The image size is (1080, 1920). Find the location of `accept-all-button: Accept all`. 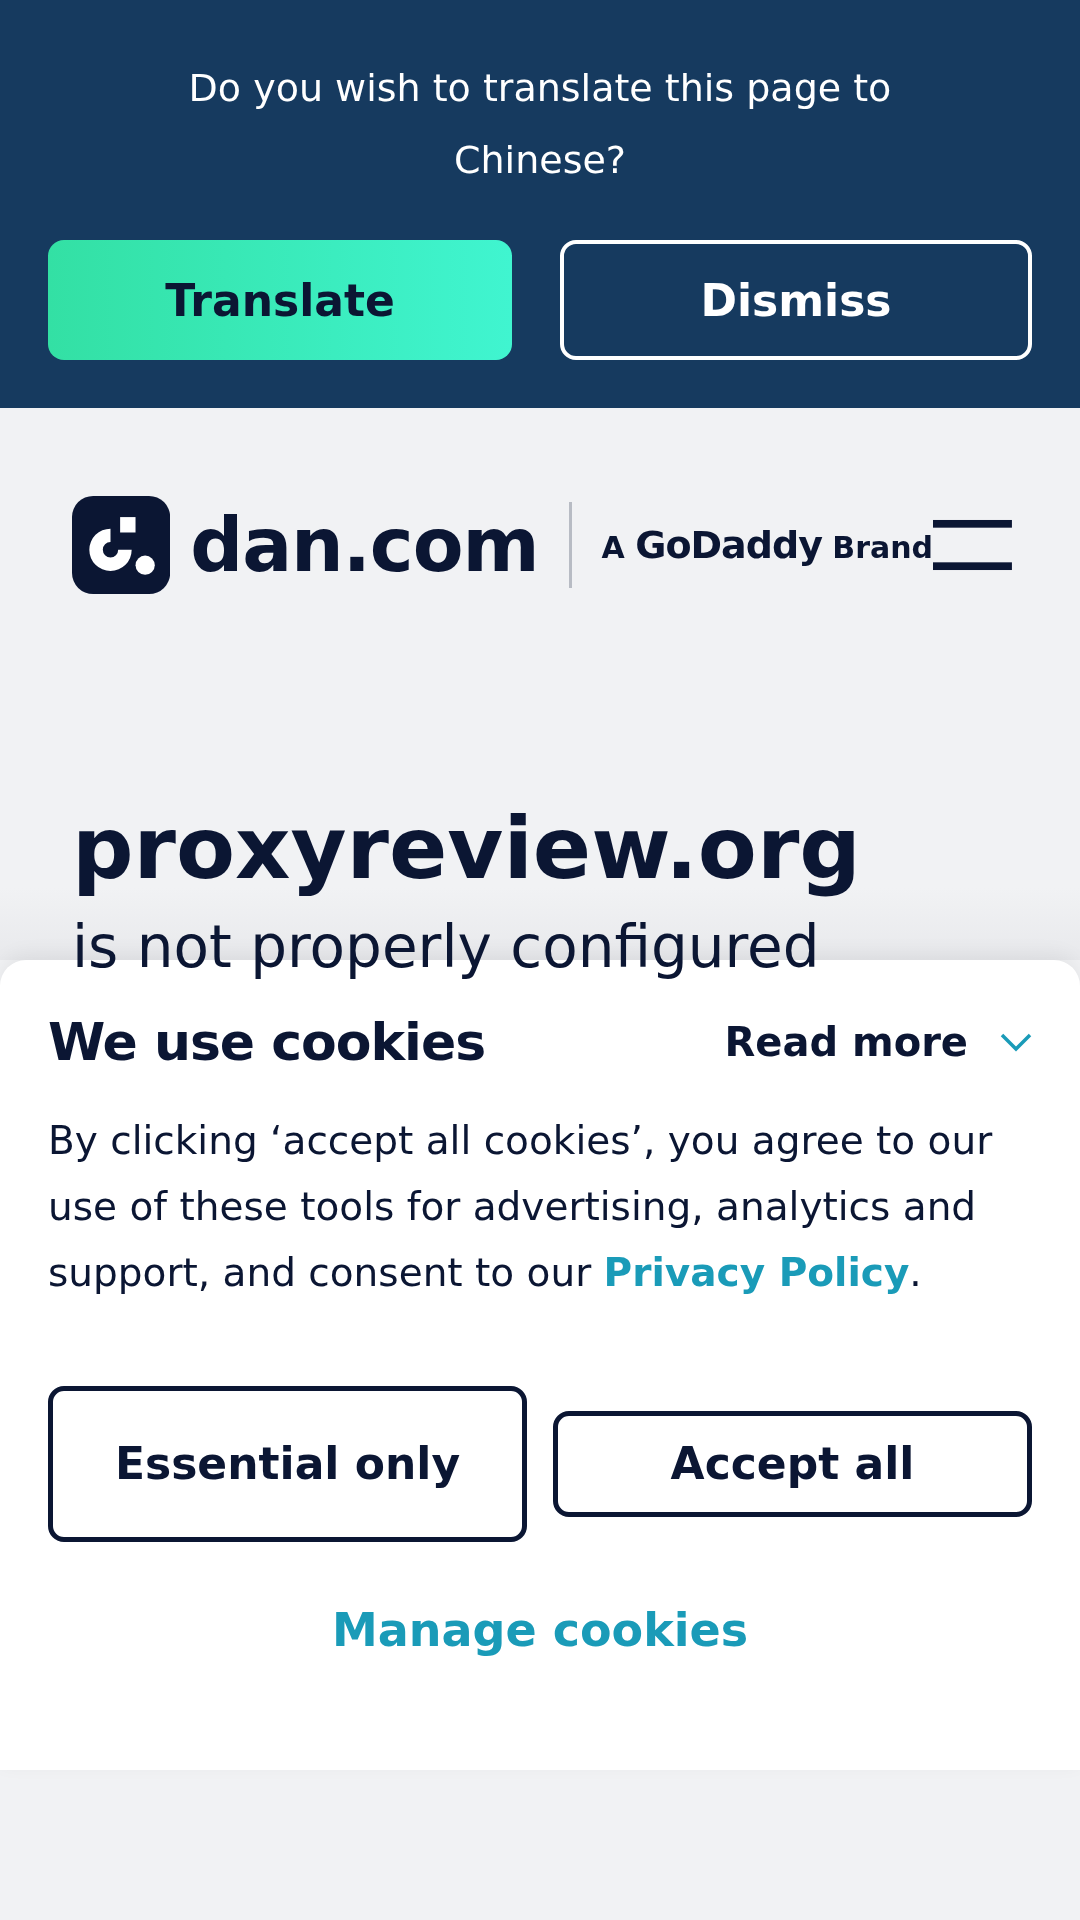

accept-all-button: Accept all is located at coordinates (792, 1464).